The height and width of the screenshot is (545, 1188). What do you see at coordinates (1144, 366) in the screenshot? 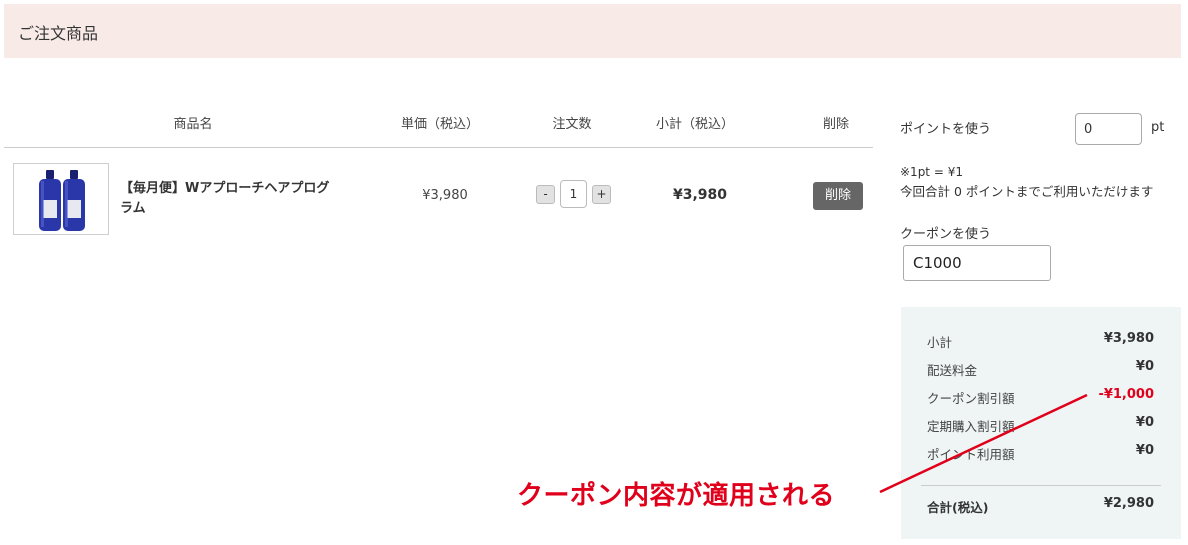
I see `summary-shipping-value: ¥0` at bounding box center [1144, 366].